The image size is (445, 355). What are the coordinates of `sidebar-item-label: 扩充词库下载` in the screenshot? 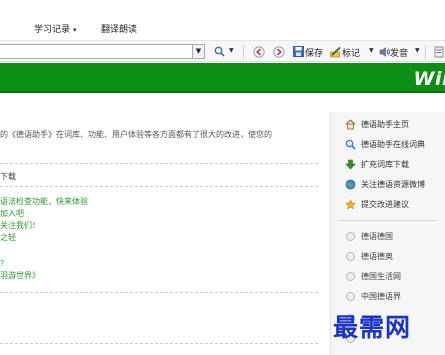 It's located at (385, 164).